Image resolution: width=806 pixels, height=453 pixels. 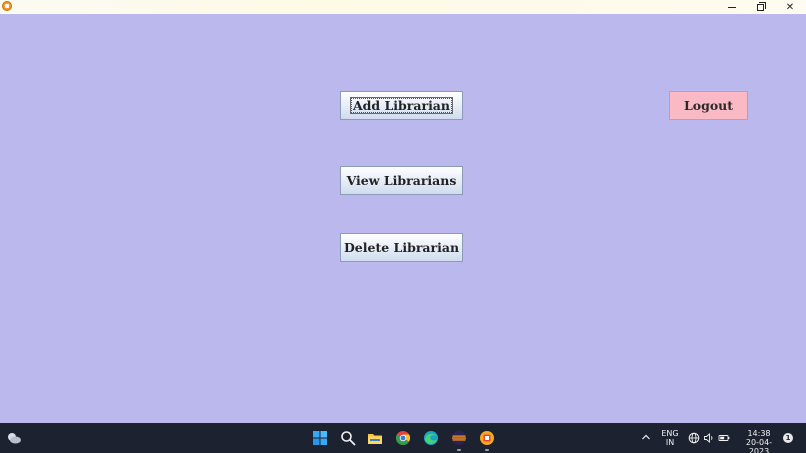 What do you see at coordinates (670, 433) in the screenshot?
I see `language-code: ENG` at bounding box center [670, 433].